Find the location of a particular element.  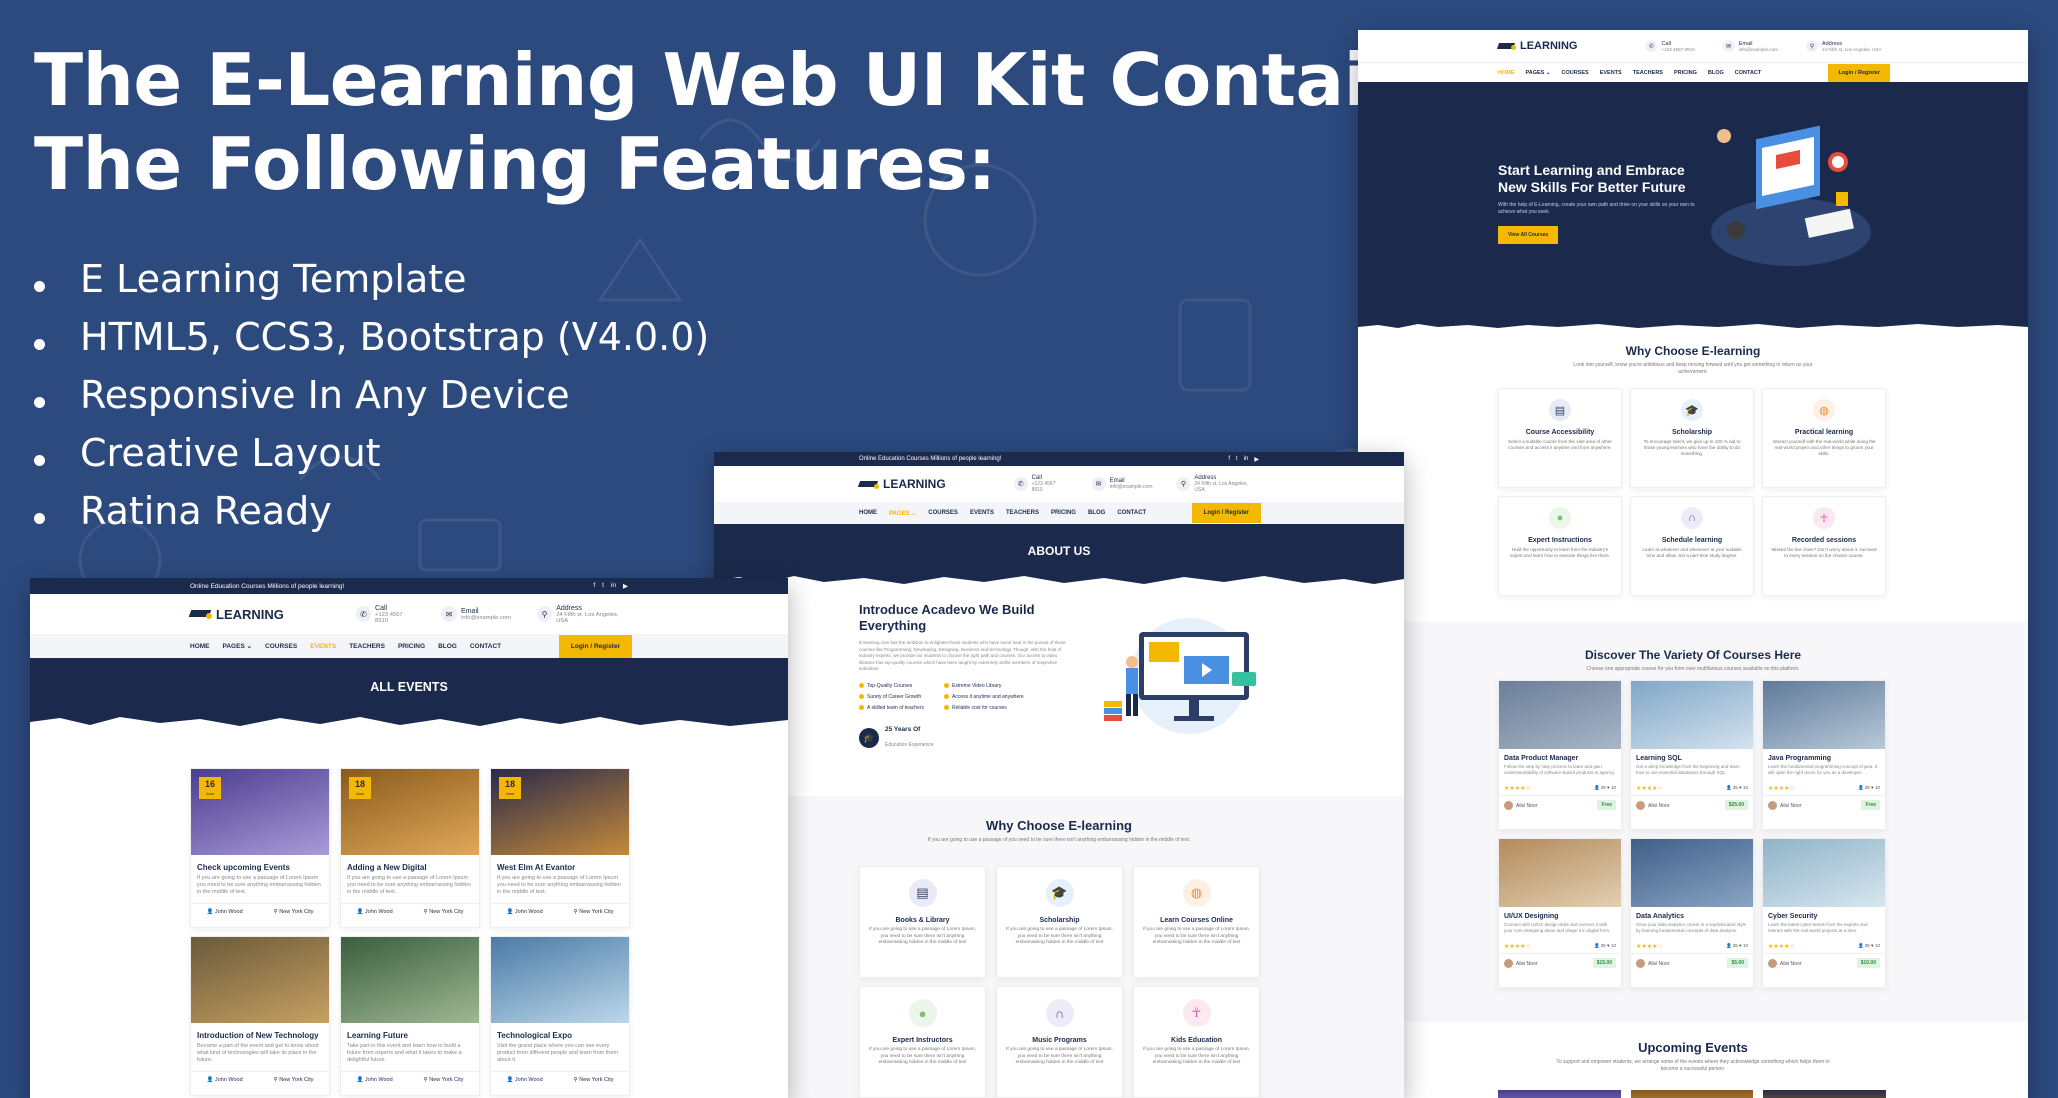

event-meta: 👤 John Wood ⚲ New York City is located at coordinates (260, 911).